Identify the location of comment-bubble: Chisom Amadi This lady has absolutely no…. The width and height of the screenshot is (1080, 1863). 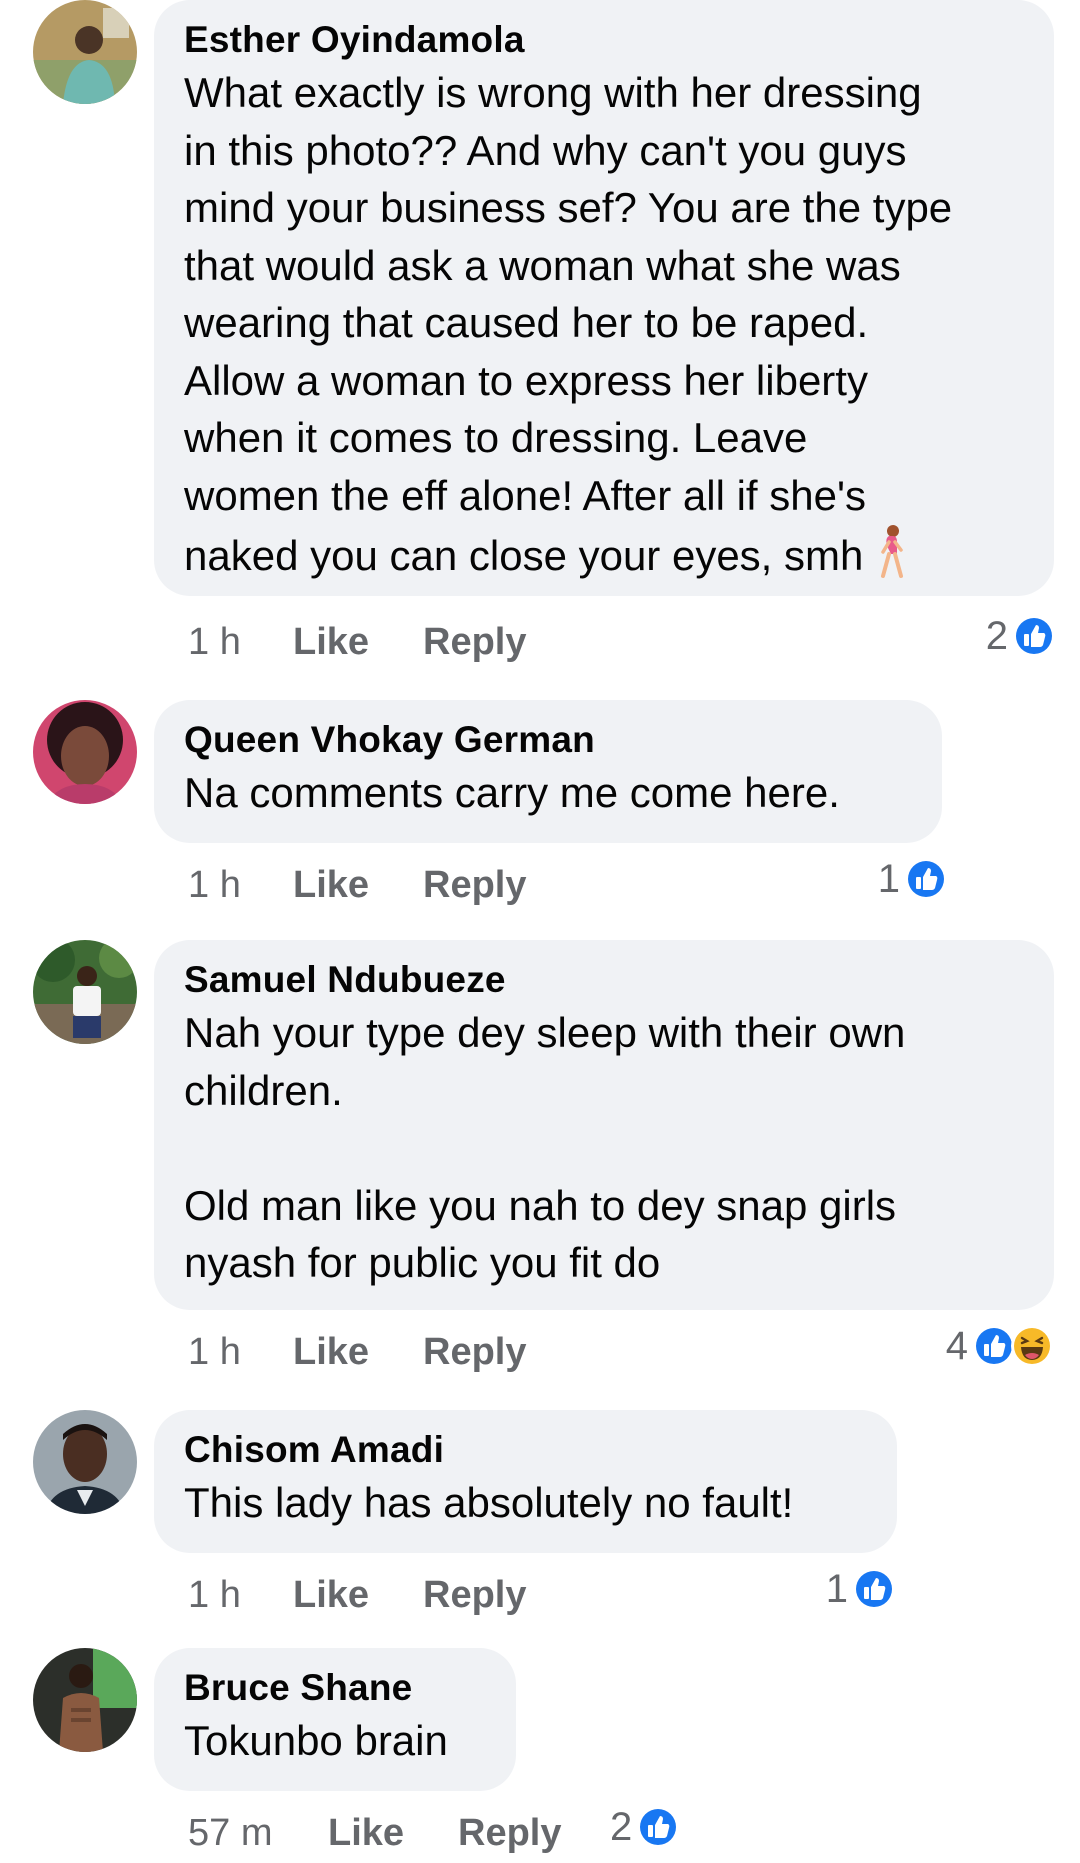
(525, 1481).